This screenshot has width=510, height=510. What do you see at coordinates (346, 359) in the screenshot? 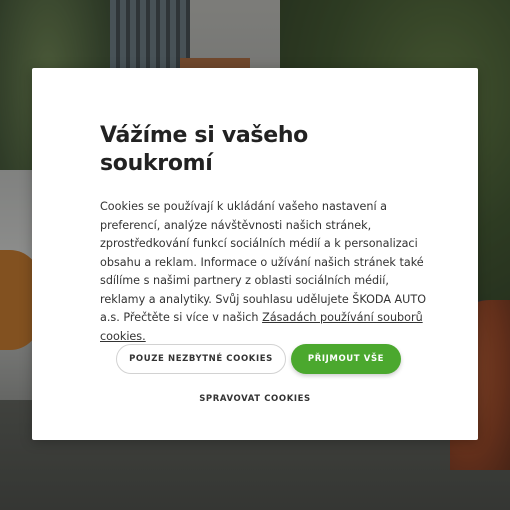
I see `accept-all-button: PŘIJMOUT VŠE` at bounding box center [346, 359].